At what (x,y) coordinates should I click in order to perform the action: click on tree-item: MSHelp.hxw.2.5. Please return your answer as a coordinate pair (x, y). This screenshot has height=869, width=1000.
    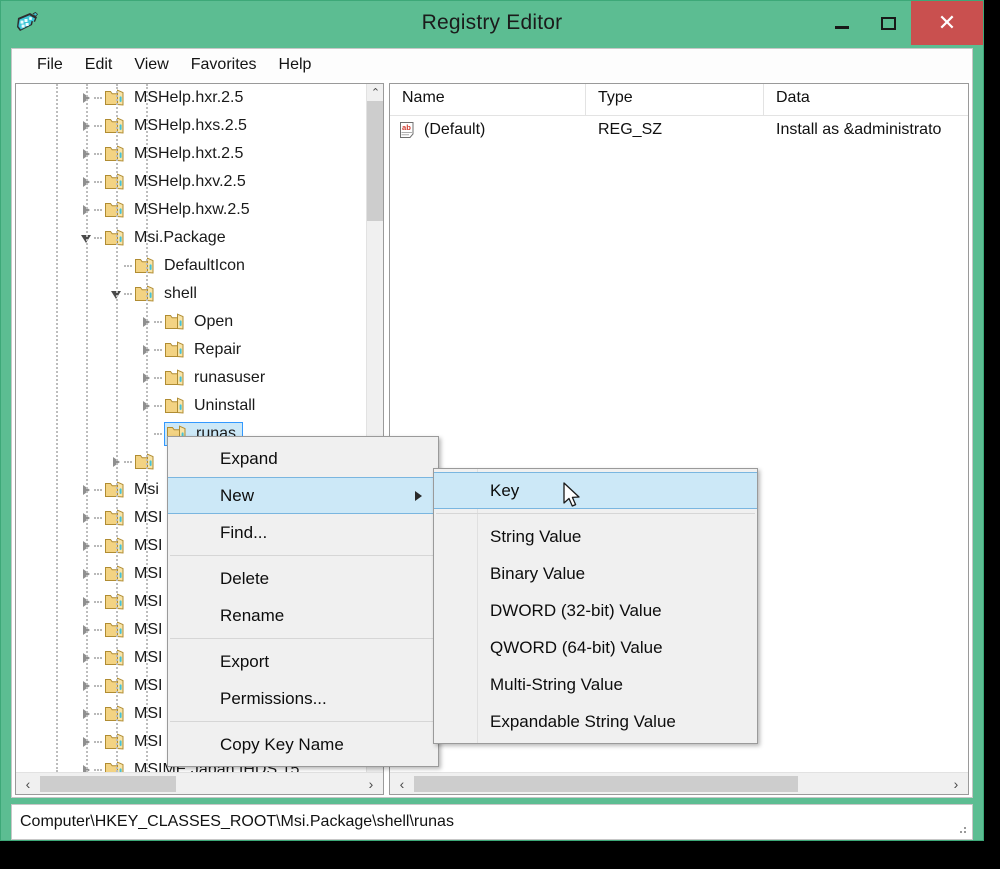
    Looking at the image, I should click on (191, 210).